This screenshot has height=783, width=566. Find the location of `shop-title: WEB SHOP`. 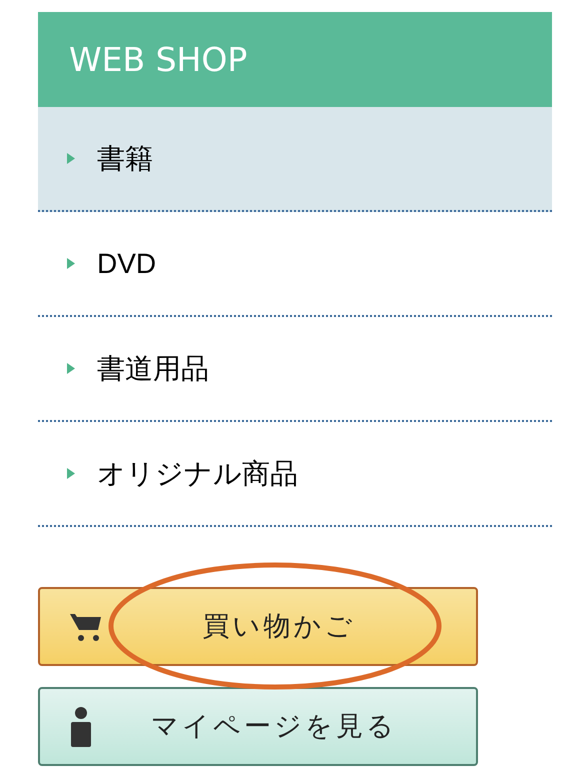

shop-title: WEB SHOP is located at coordinates (158, 59).